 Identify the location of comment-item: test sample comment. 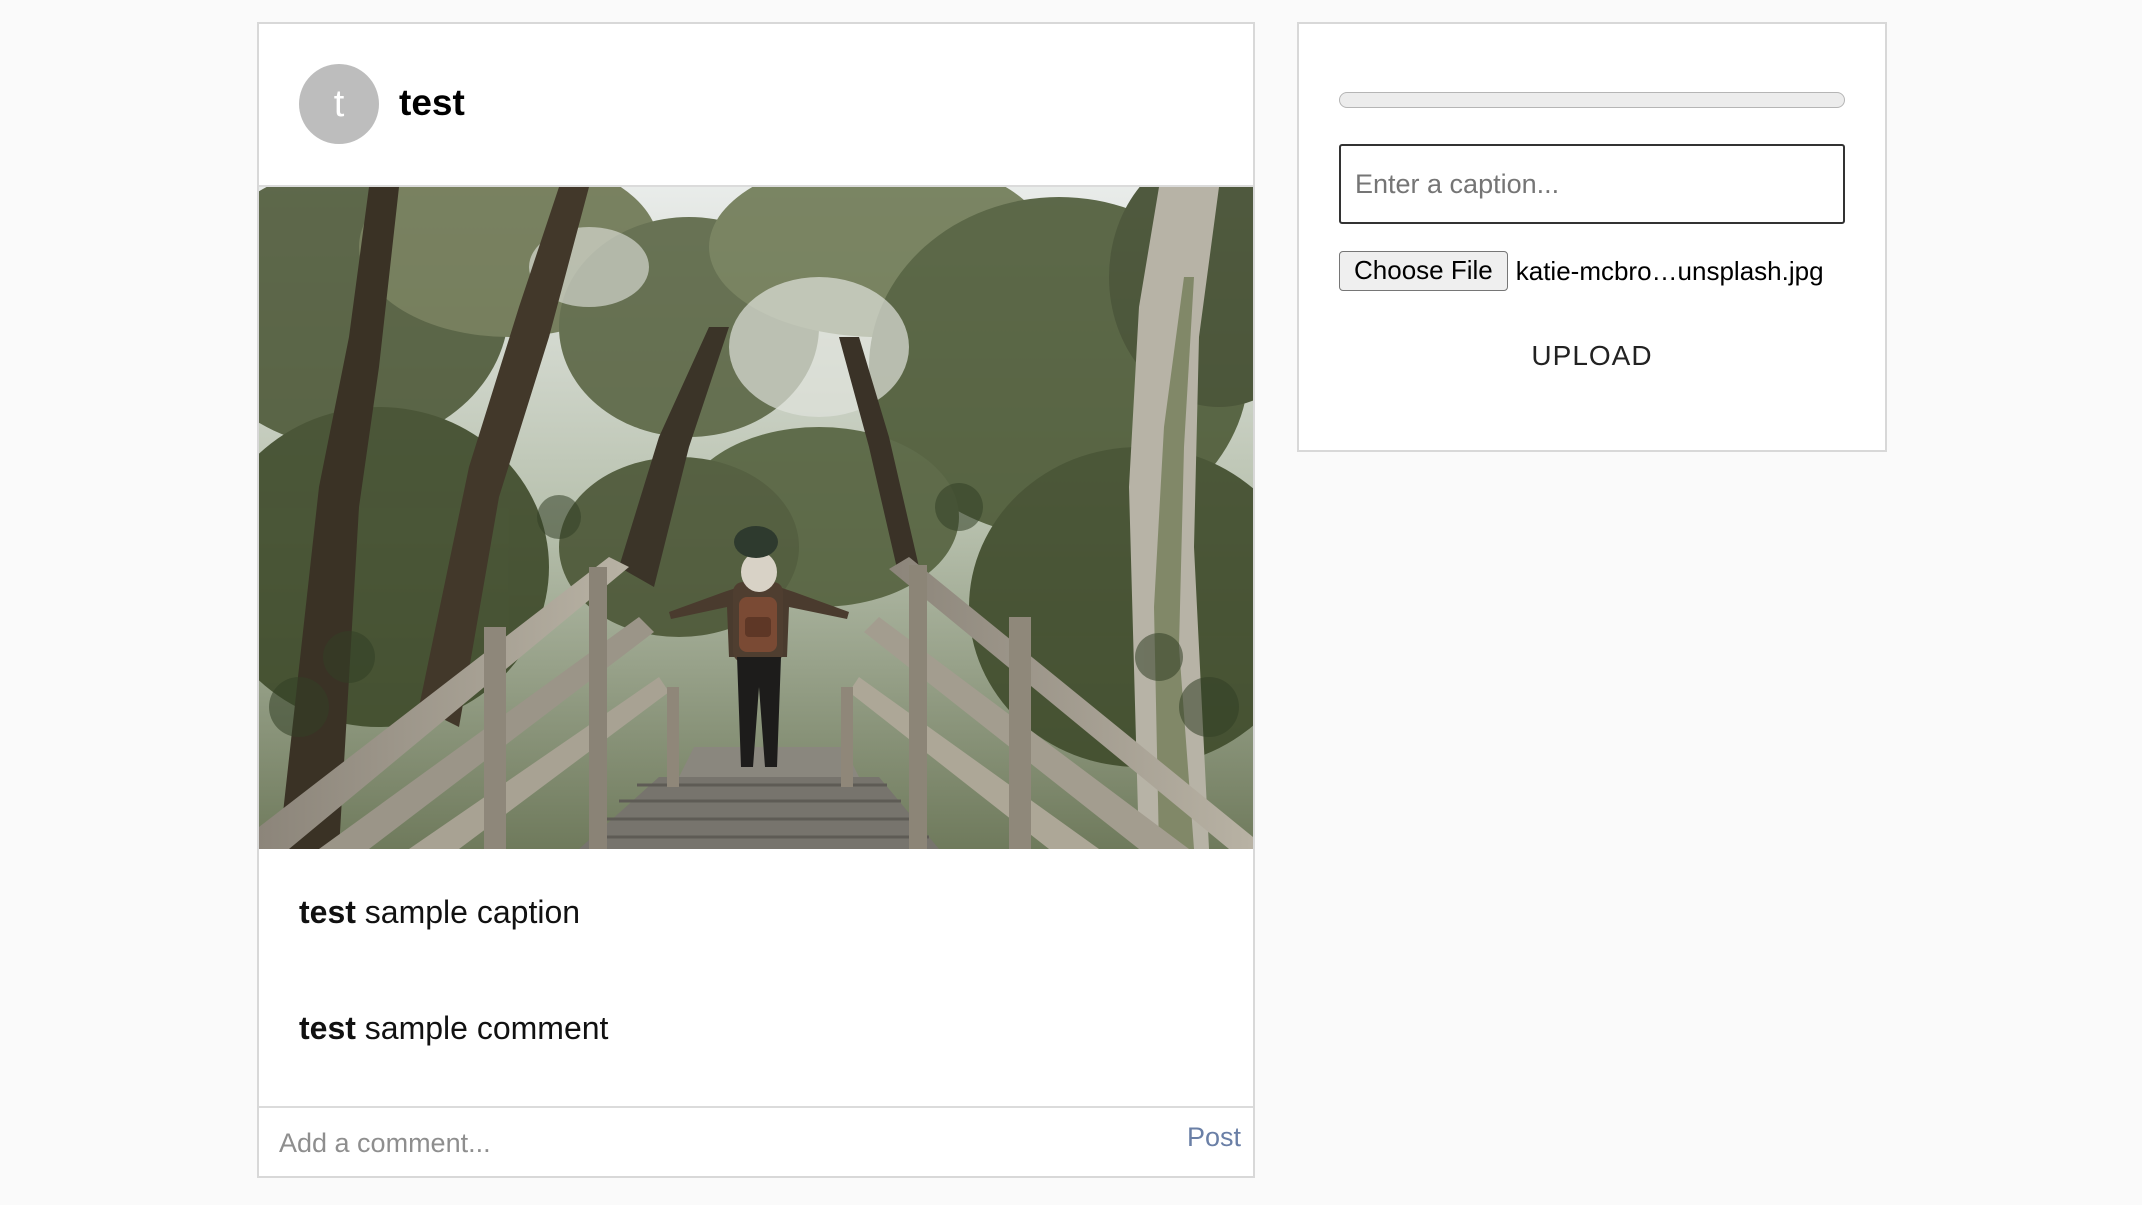
(453, 1028).